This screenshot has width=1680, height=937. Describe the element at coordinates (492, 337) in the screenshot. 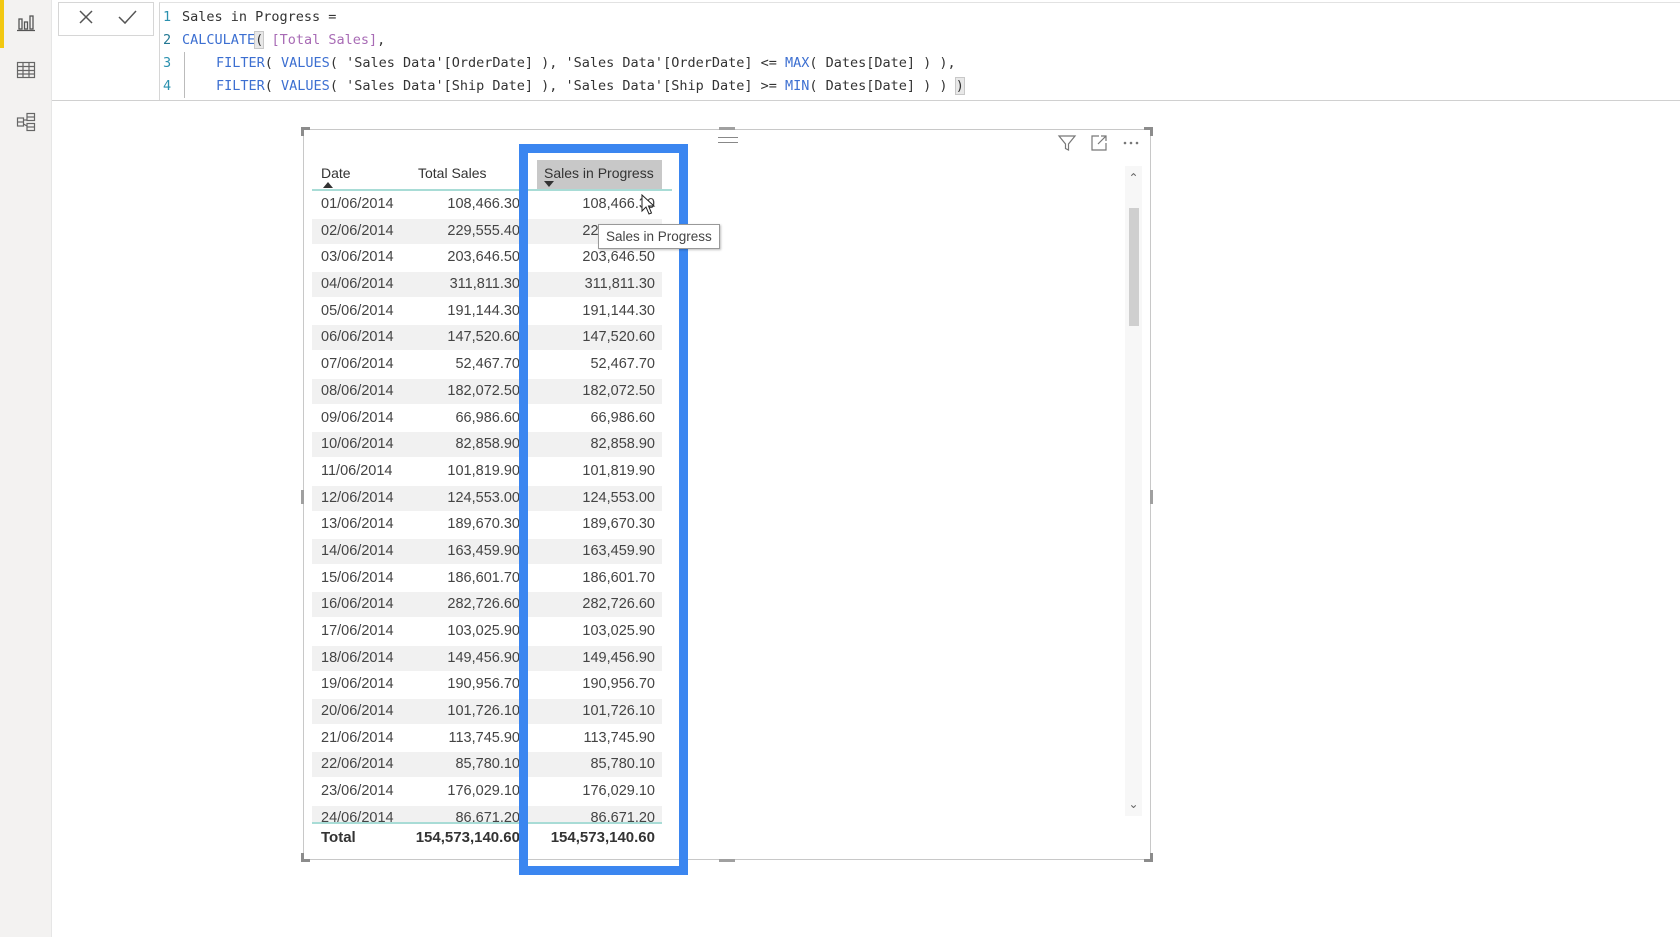

I see `table-row: 06/06/2014 147,520.60 147,520.60` at that location.